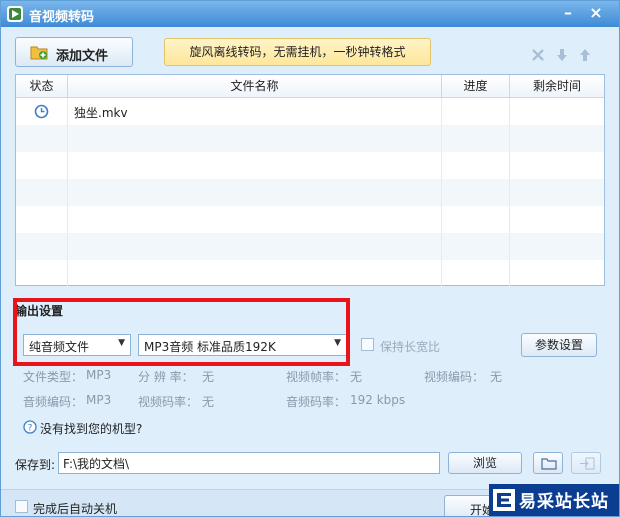  What do you see at coordinates (297, 52) in the screenshot?
I see `promo-banner: 旋风离线转码，无需挂机，一秒钟转格式` at bounding box center [297, 52].